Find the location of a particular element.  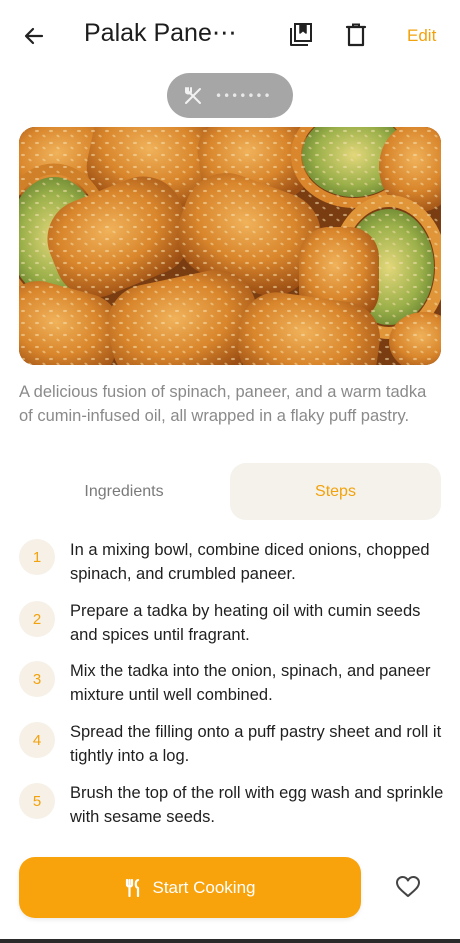

recipe-title: Palak Pane⋯ is located at coordinates (160, 33).